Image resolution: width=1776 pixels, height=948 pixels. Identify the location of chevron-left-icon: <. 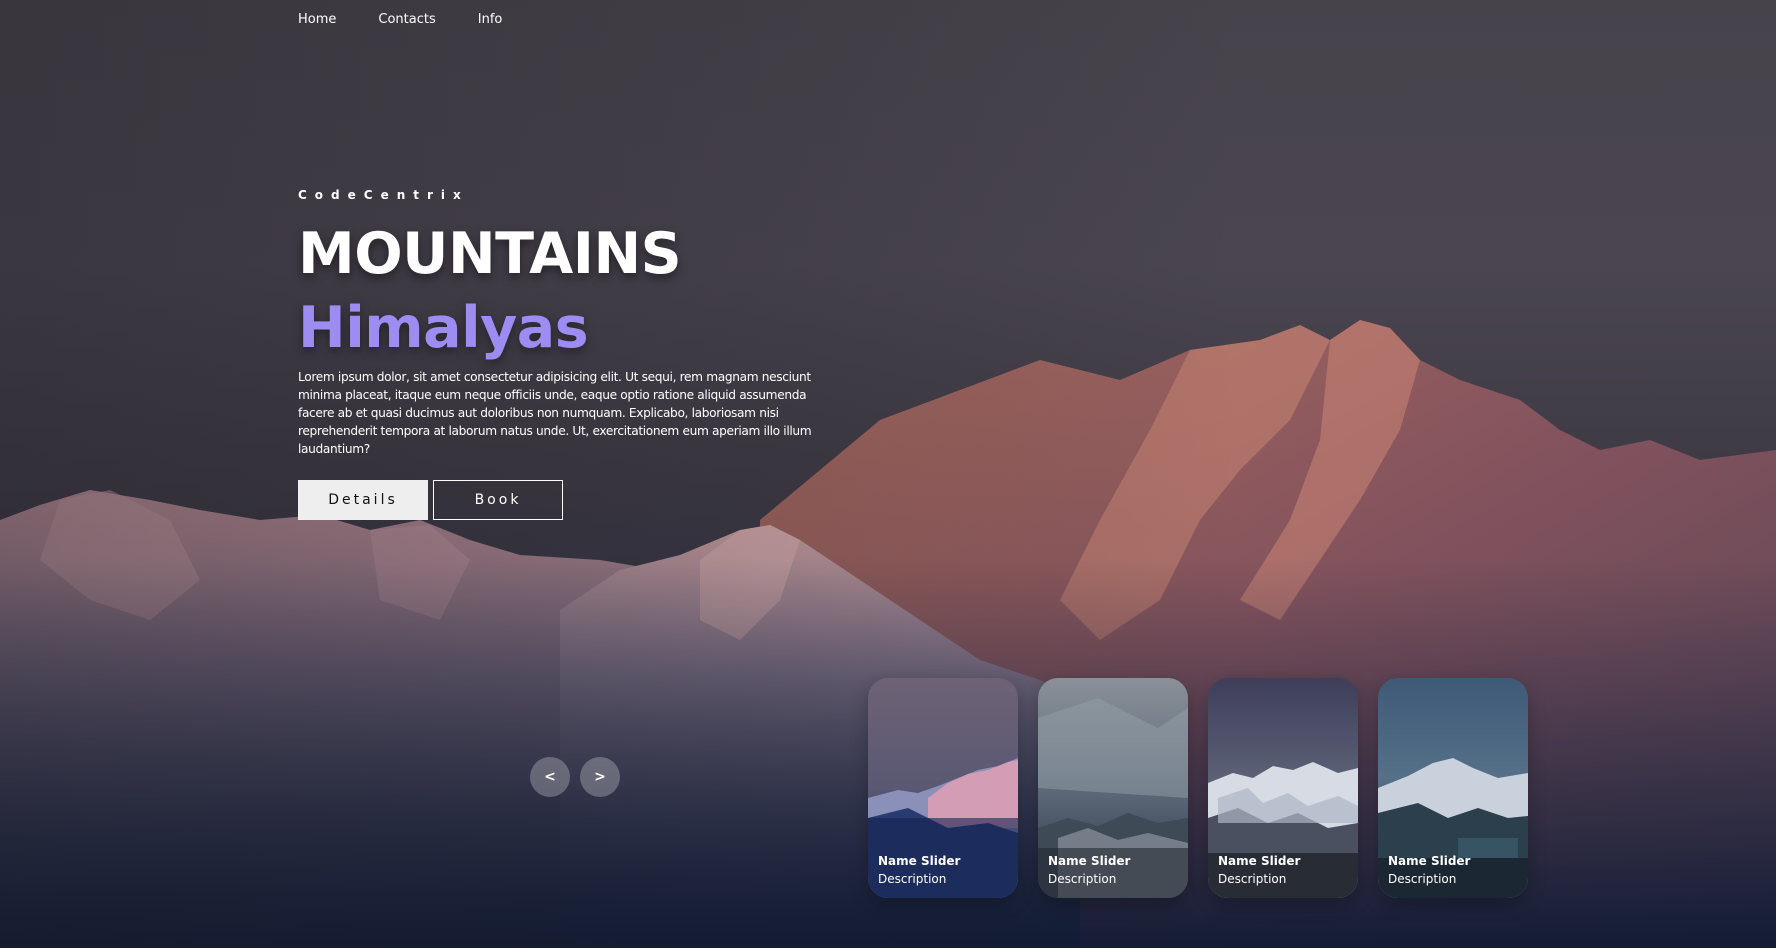
(550, 777).